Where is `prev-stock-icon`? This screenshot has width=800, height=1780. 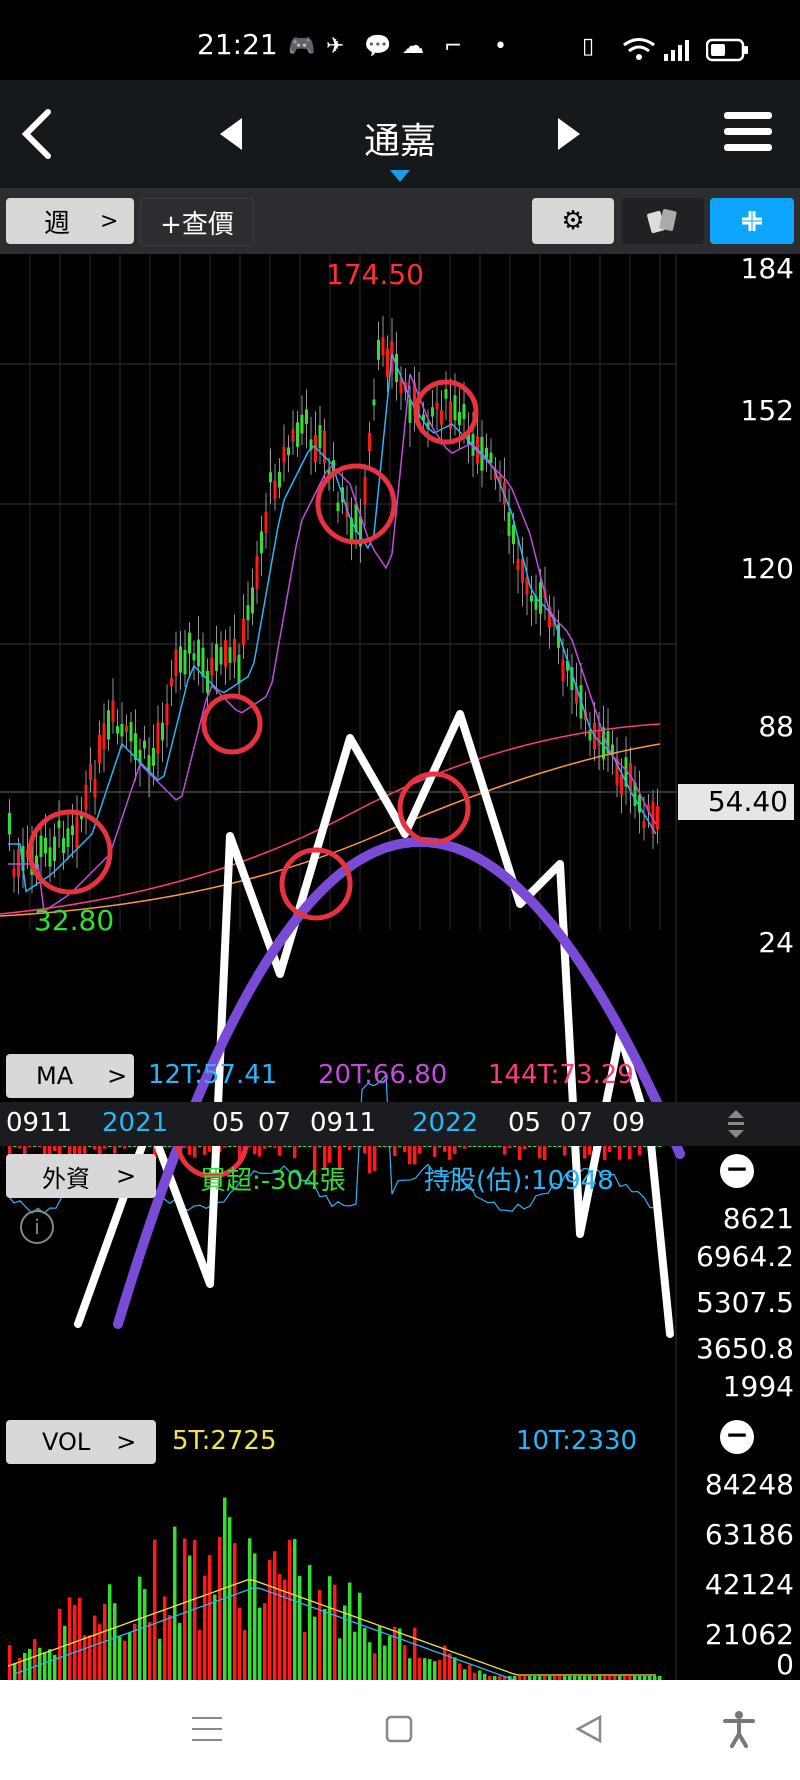 prev-stock-icon is located at coordinates (231, 134).